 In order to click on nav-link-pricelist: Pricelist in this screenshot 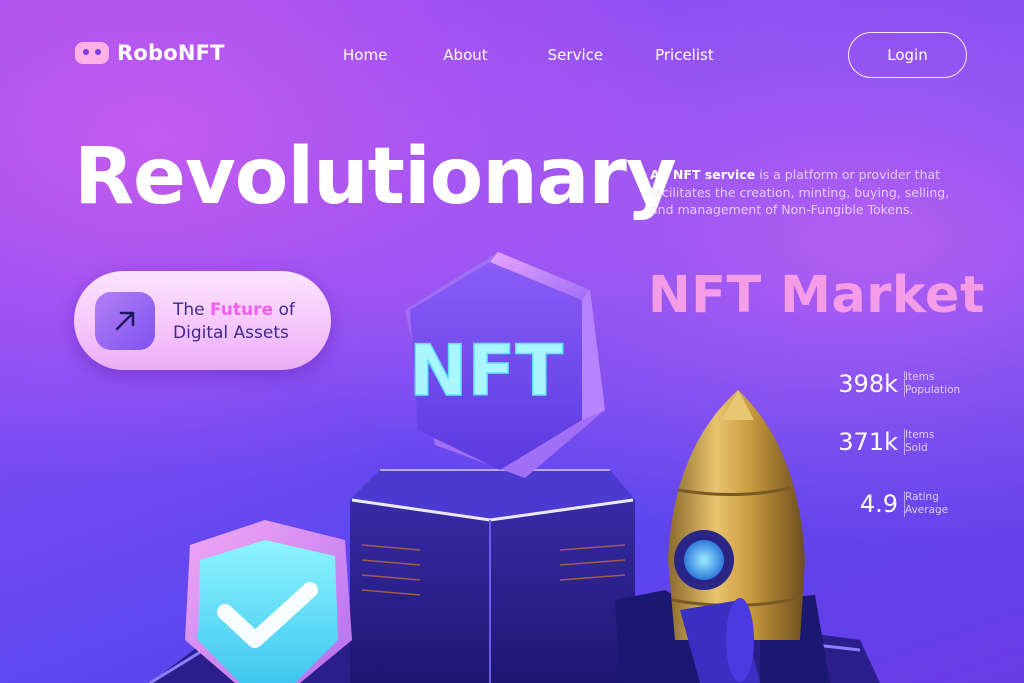, I will do `click(684, 55)`.